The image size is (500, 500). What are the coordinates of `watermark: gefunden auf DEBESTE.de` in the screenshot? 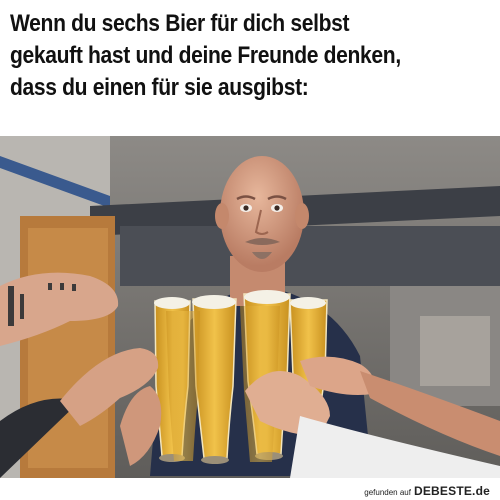 It's located at (427, 491).